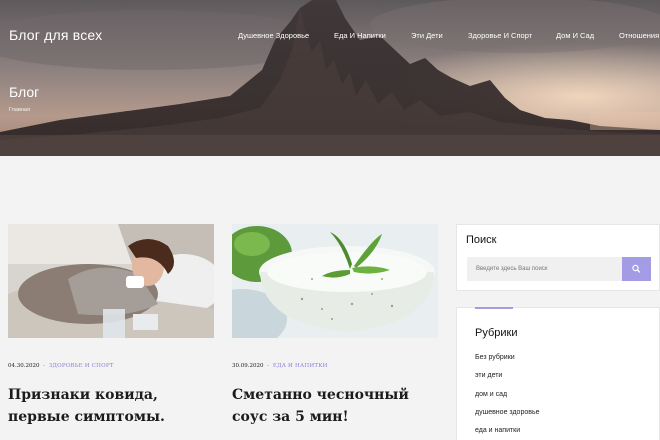 The image size is (660, 440). What do you see at coordinates (575, 35) in the screenshot?
I see `nav-item-home-garden: Дом И Сад` at bounding box center [575, 35].